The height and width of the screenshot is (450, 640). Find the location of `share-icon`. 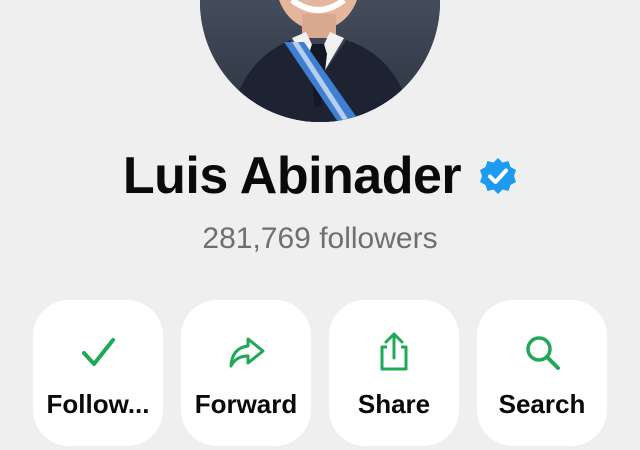

share-icon is located at coordinates (394, 352).